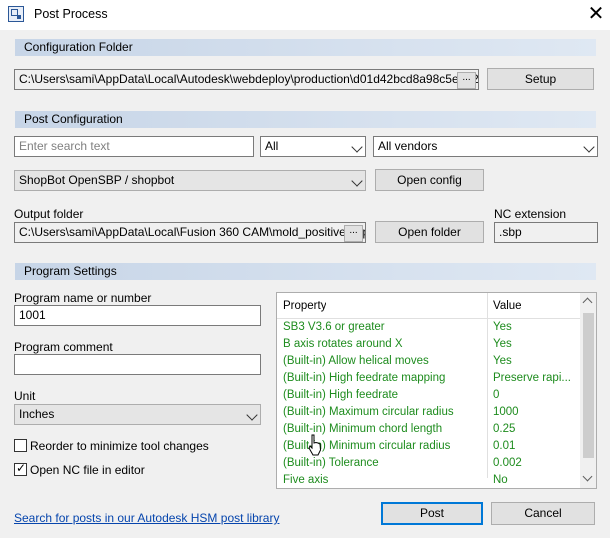 This screenshot has width=610, height=538. I want to click on property-value: No, so click(535, 480).